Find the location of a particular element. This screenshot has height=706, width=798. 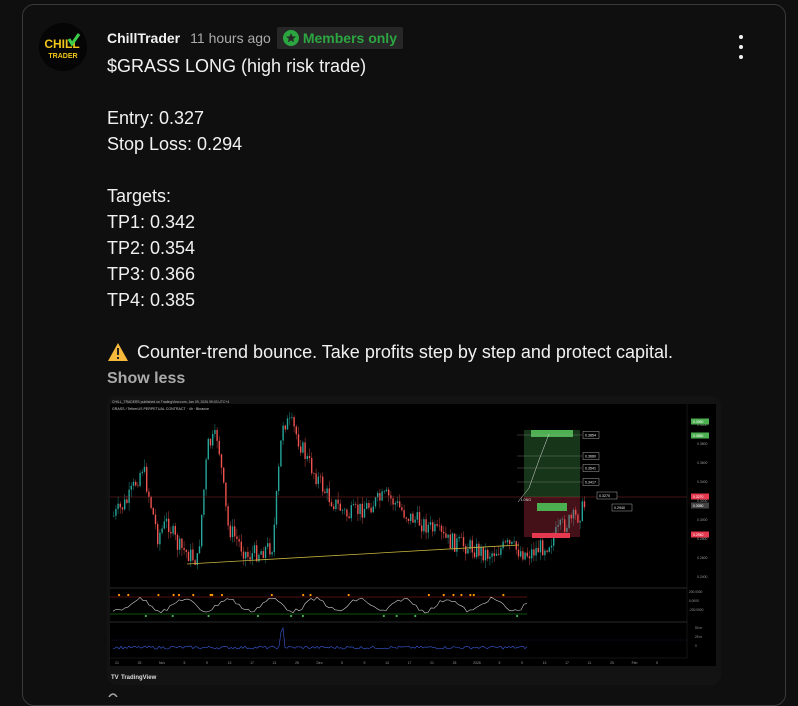

members-only-badge: Members only is located at coordinates (339, 38).